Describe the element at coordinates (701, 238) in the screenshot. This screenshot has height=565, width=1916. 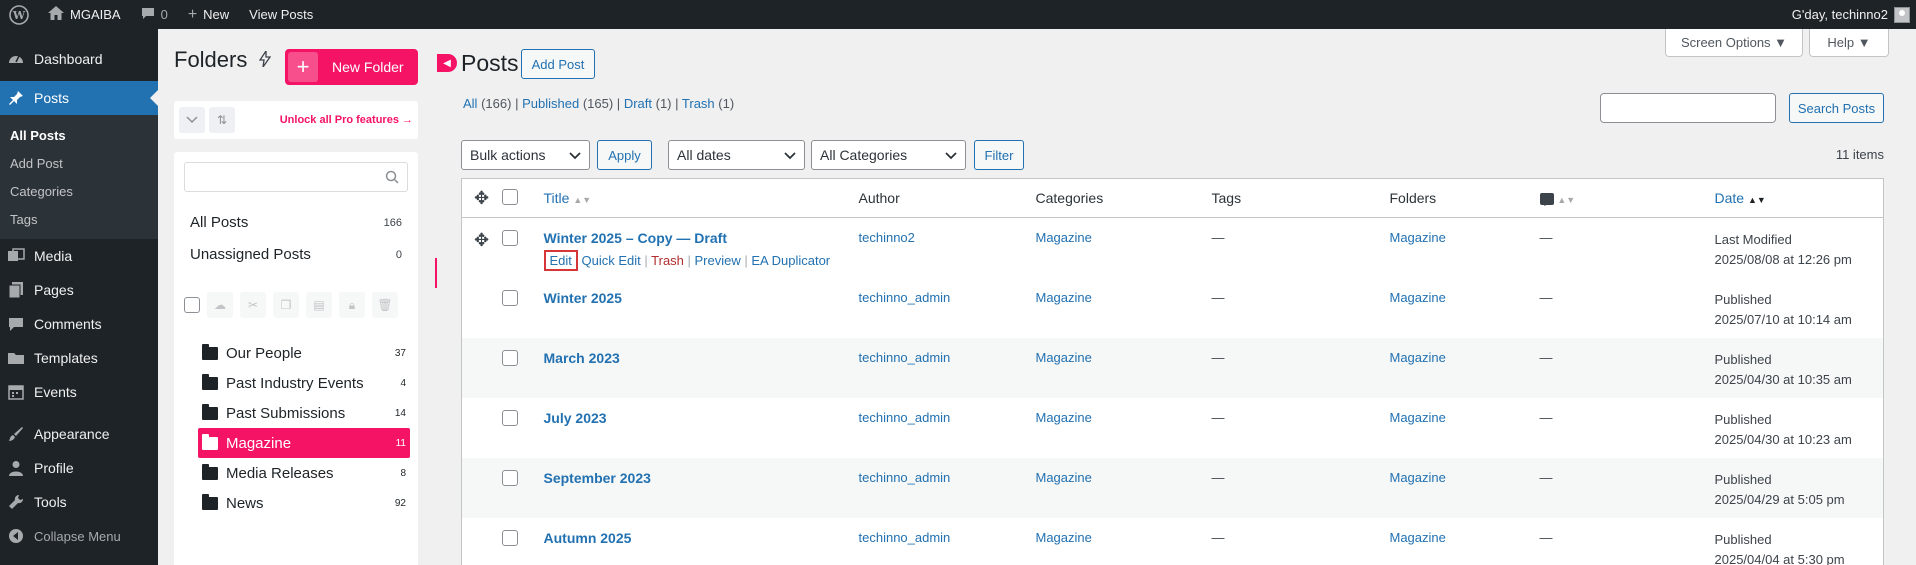
I see `post-title-link: Winter 2025 – Copy — Draft` at that location.